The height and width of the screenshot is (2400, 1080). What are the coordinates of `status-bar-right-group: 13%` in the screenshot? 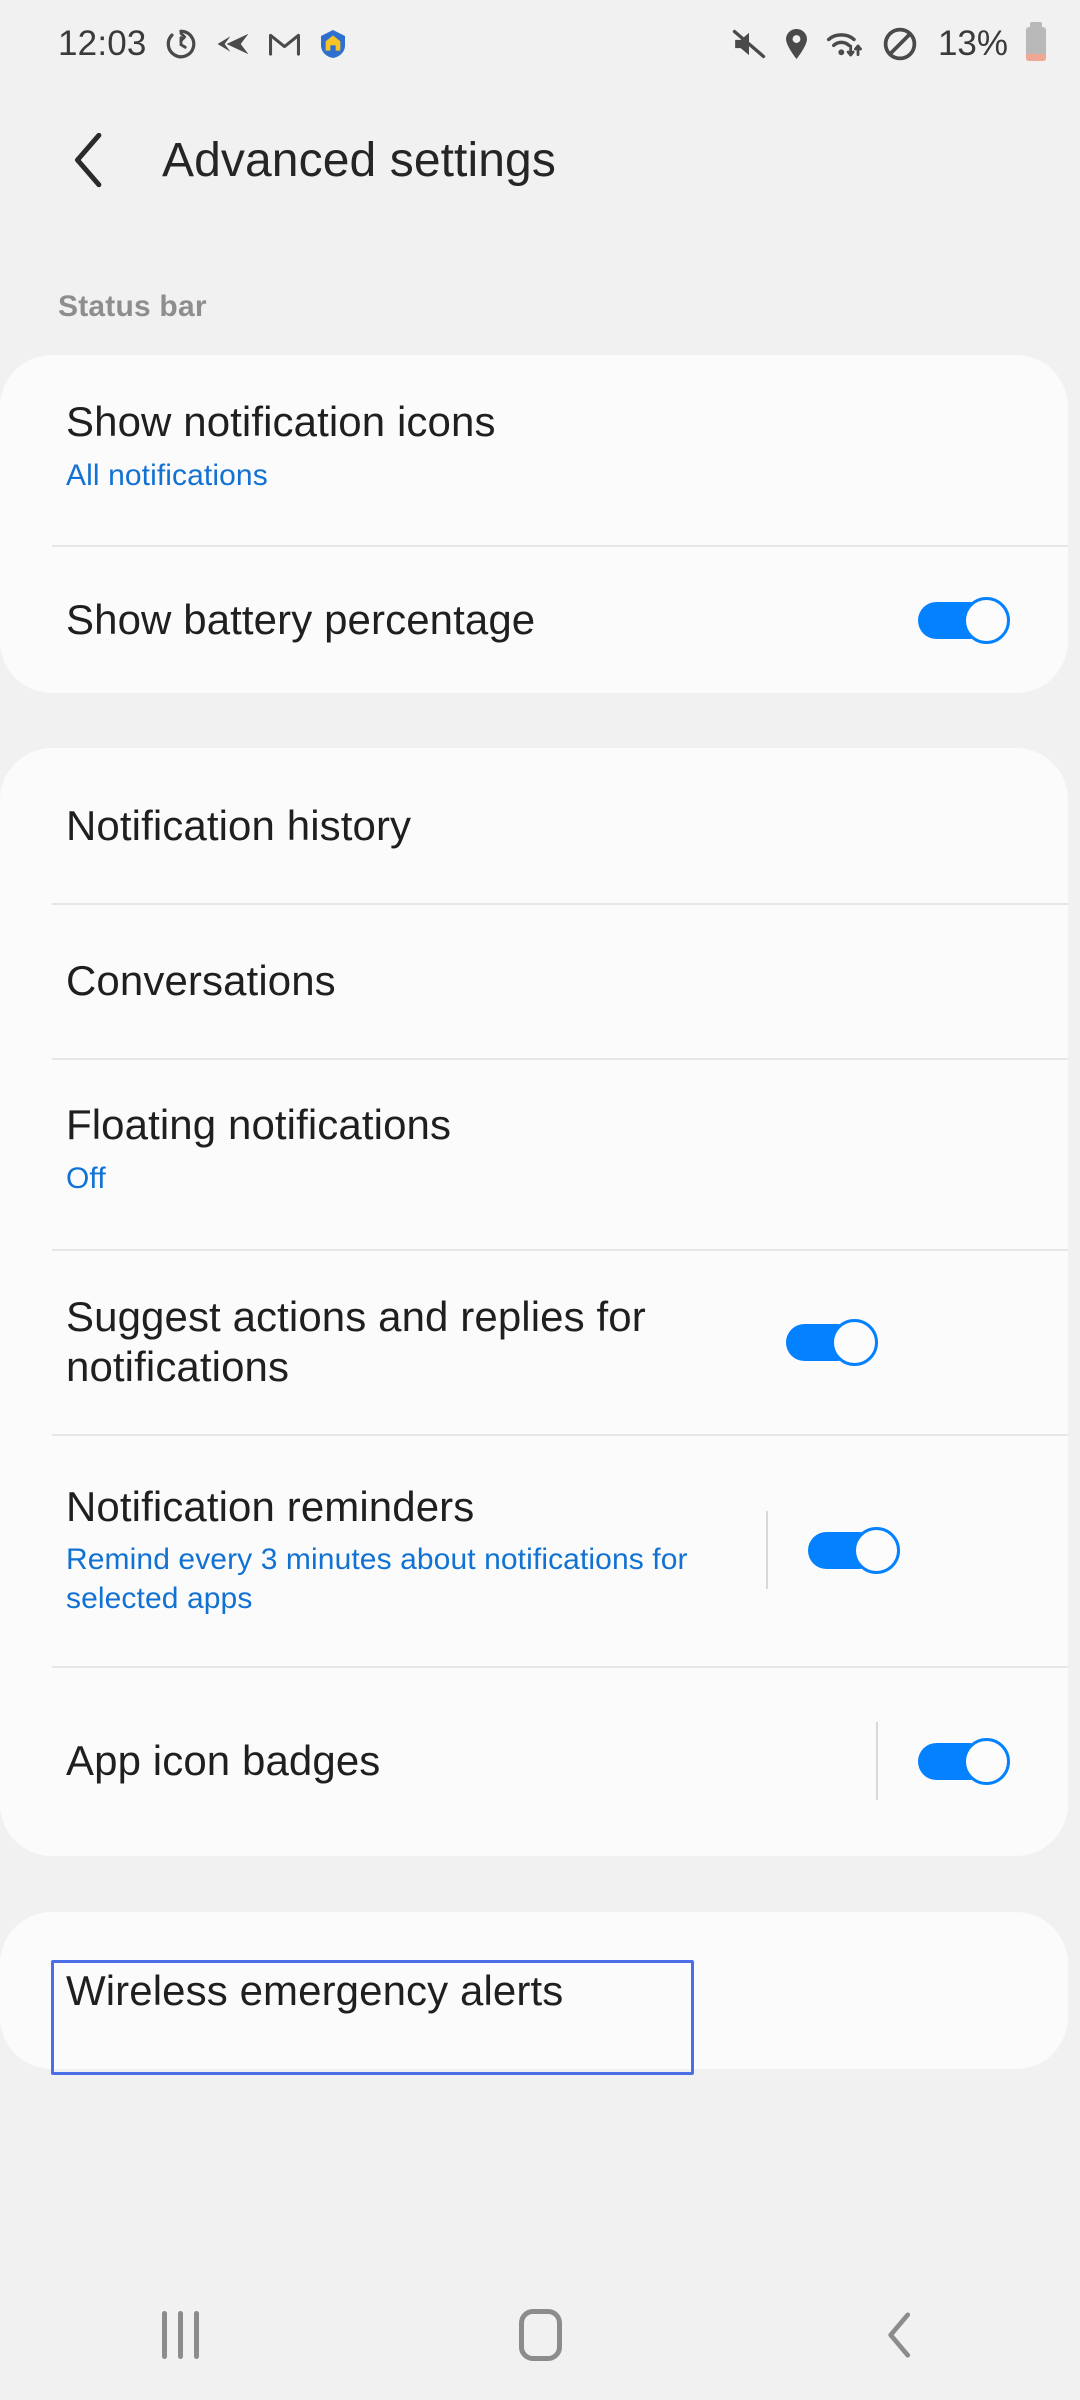 It's located at (888, 43).